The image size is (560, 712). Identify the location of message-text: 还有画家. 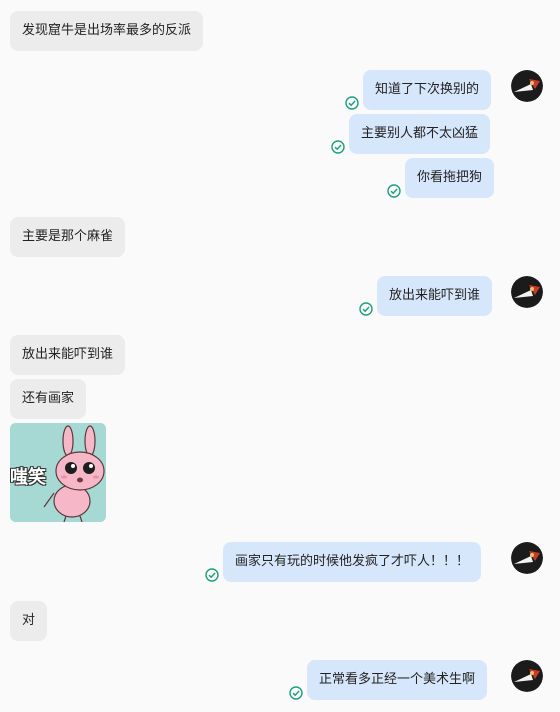
(48, 398).